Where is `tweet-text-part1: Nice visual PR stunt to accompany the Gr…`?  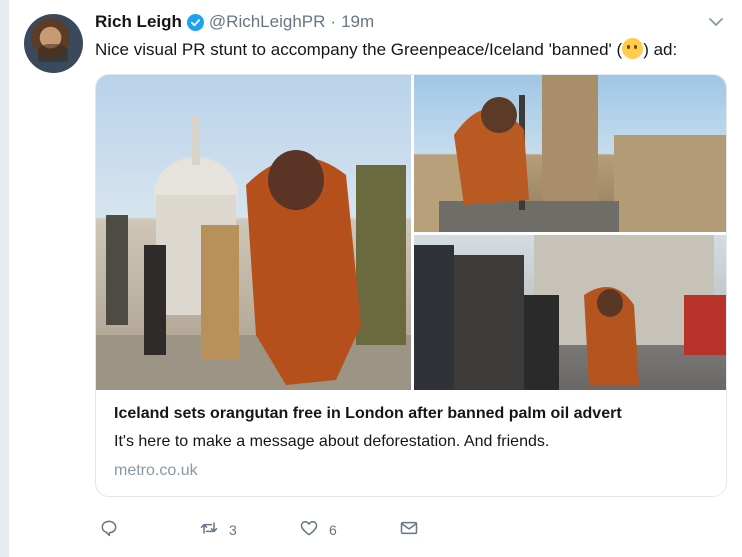 tweet-text-part1: Nice visual PR stunt to accompany the Gr… is located at coordinates (359, 49).